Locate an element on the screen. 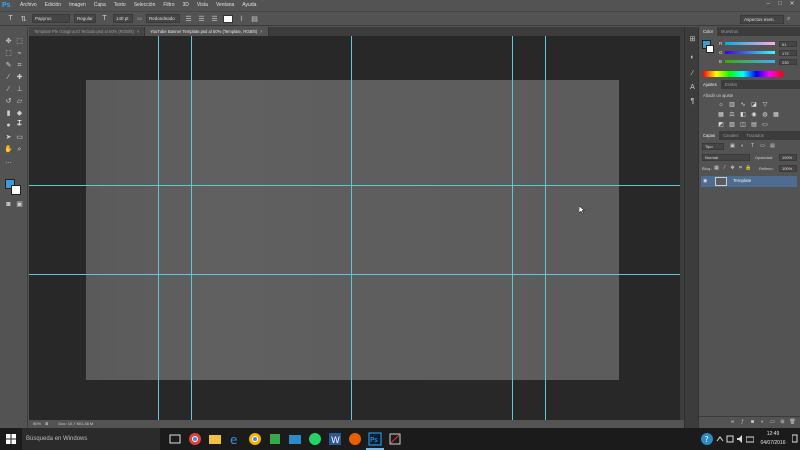 This screenshot has width=800, height=450. windows-start-button is located at coordinates (11, 439).